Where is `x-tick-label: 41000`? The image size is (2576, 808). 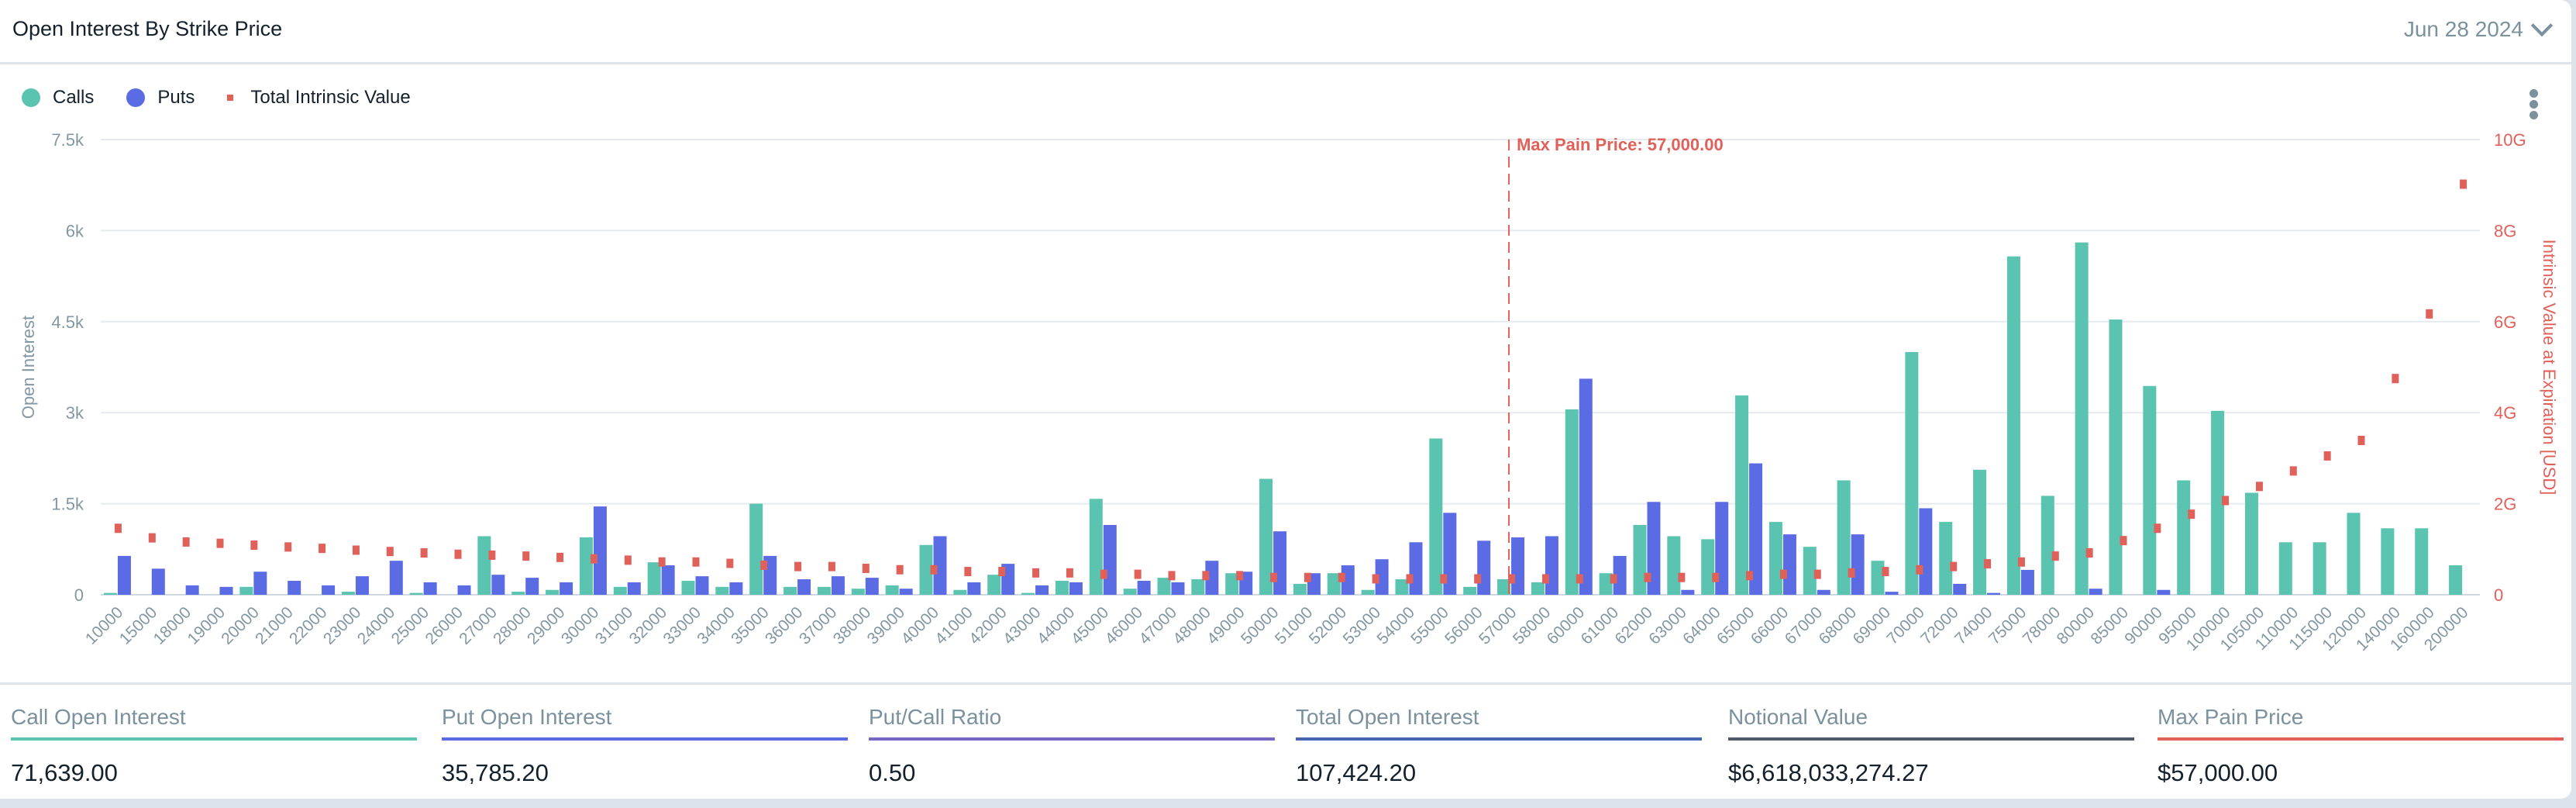
x-tick-label: 41000 is located at coordinates (954, 625).